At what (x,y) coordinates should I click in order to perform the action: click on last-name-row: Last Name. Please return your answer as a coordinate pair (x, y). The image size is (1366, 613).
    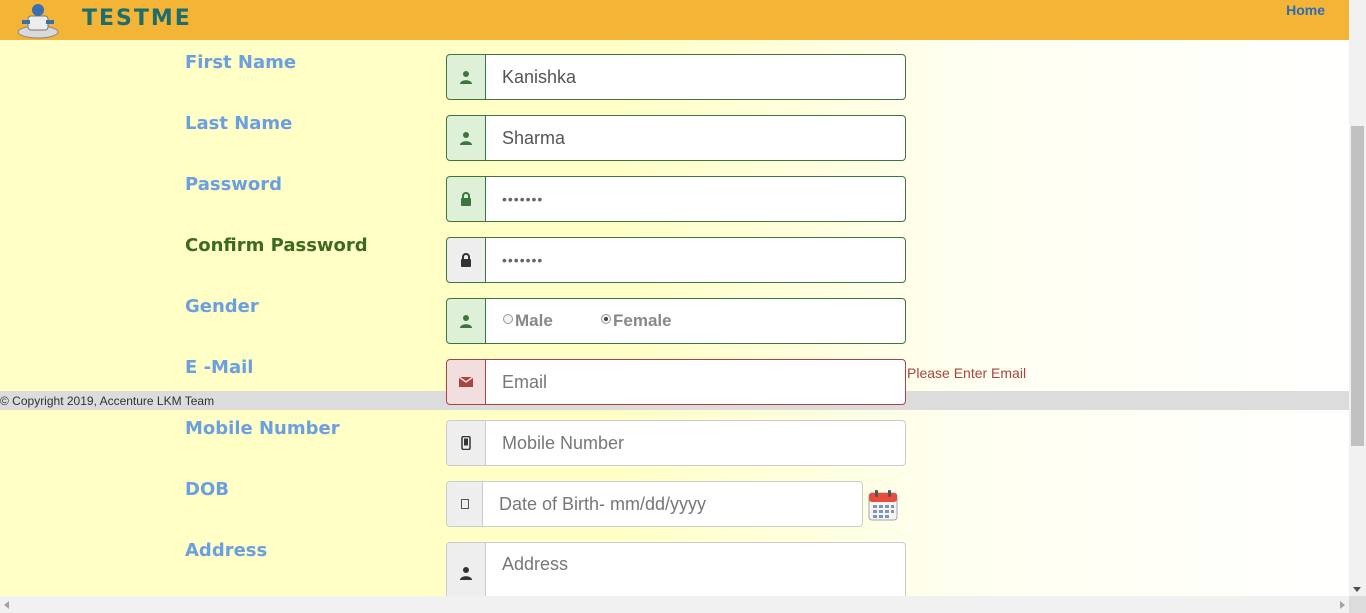
    Looking at the image, I should click on (674, 137).